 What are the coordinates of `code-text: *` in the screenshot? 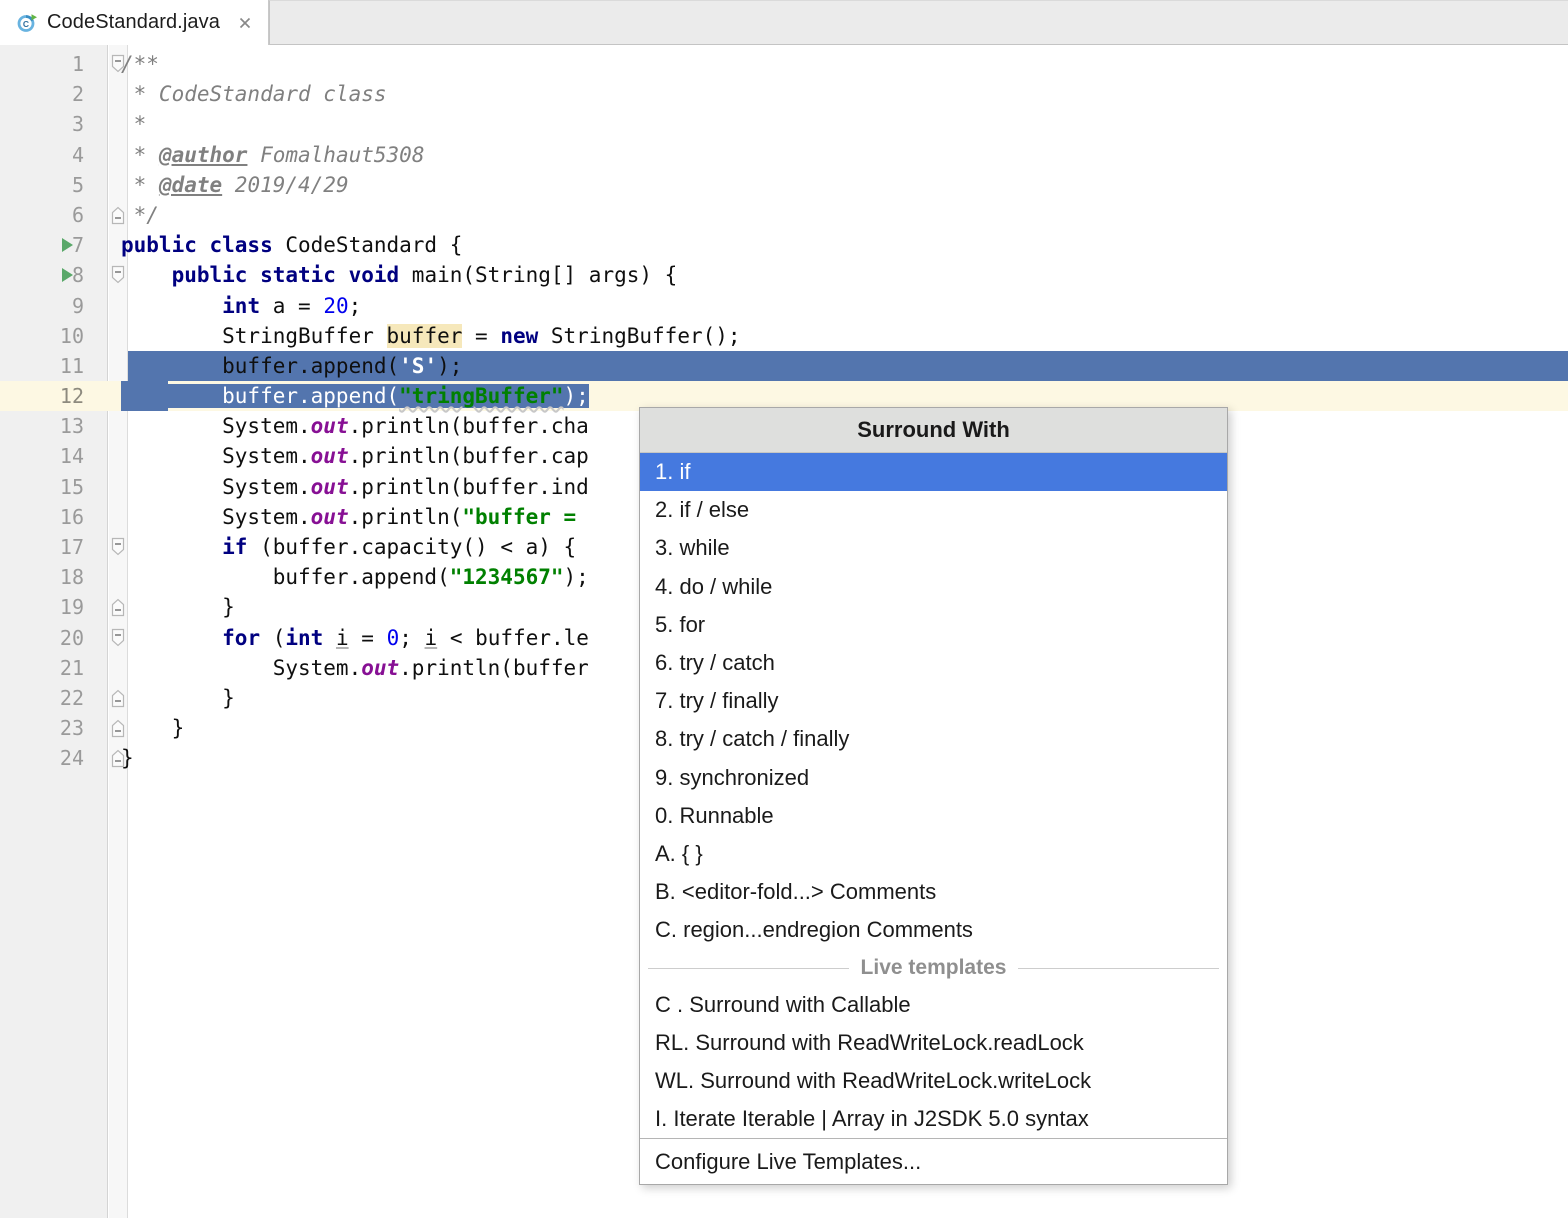 It's located at (134, 124).